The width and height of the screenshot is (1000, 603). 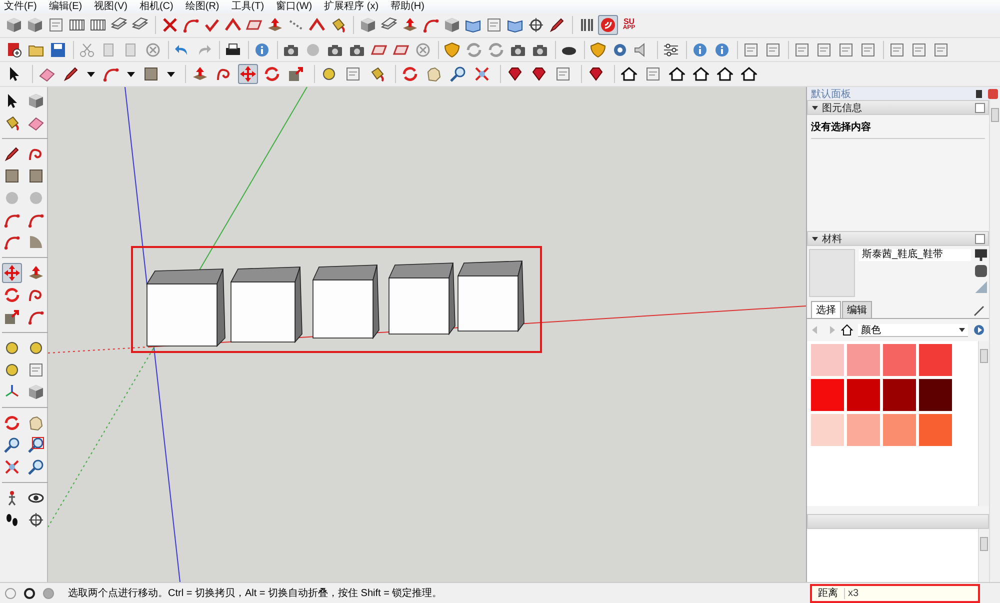 What do you see at coordinates (826, 309) in the screenshot?
I see `tab: 选择` at bounding box center [826, 309].